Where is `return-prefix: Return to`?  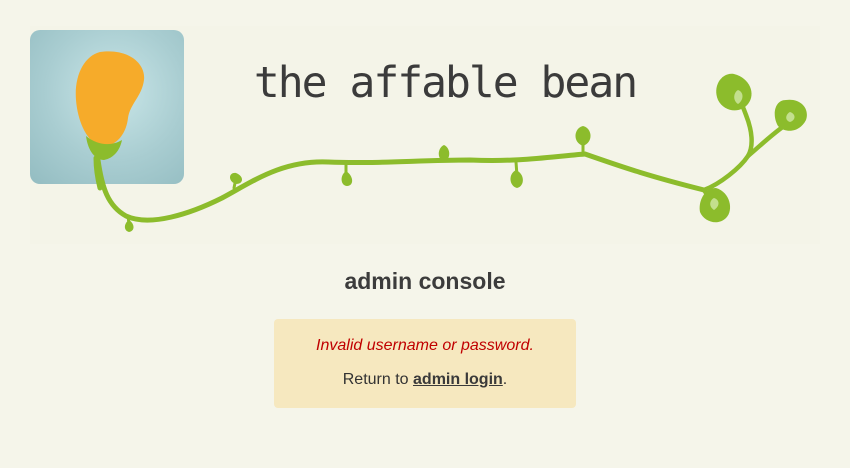
return-prefix: Return to is located at coordinates (378, 379).